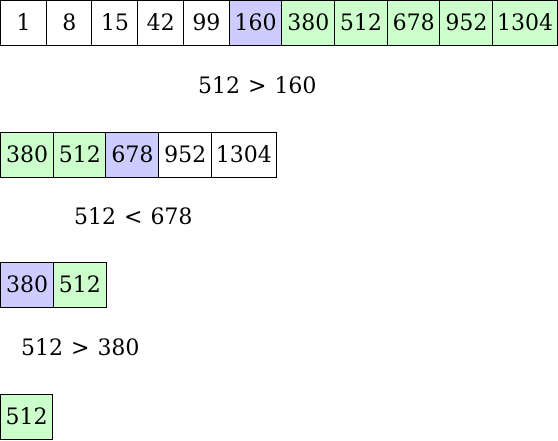 Image resolution: width=558 pixels, height=441 pixels. What do you see at coordinates (171, 217) in the screenshot?
I see `comparison-right: 678` at bounding box center [171, 217].